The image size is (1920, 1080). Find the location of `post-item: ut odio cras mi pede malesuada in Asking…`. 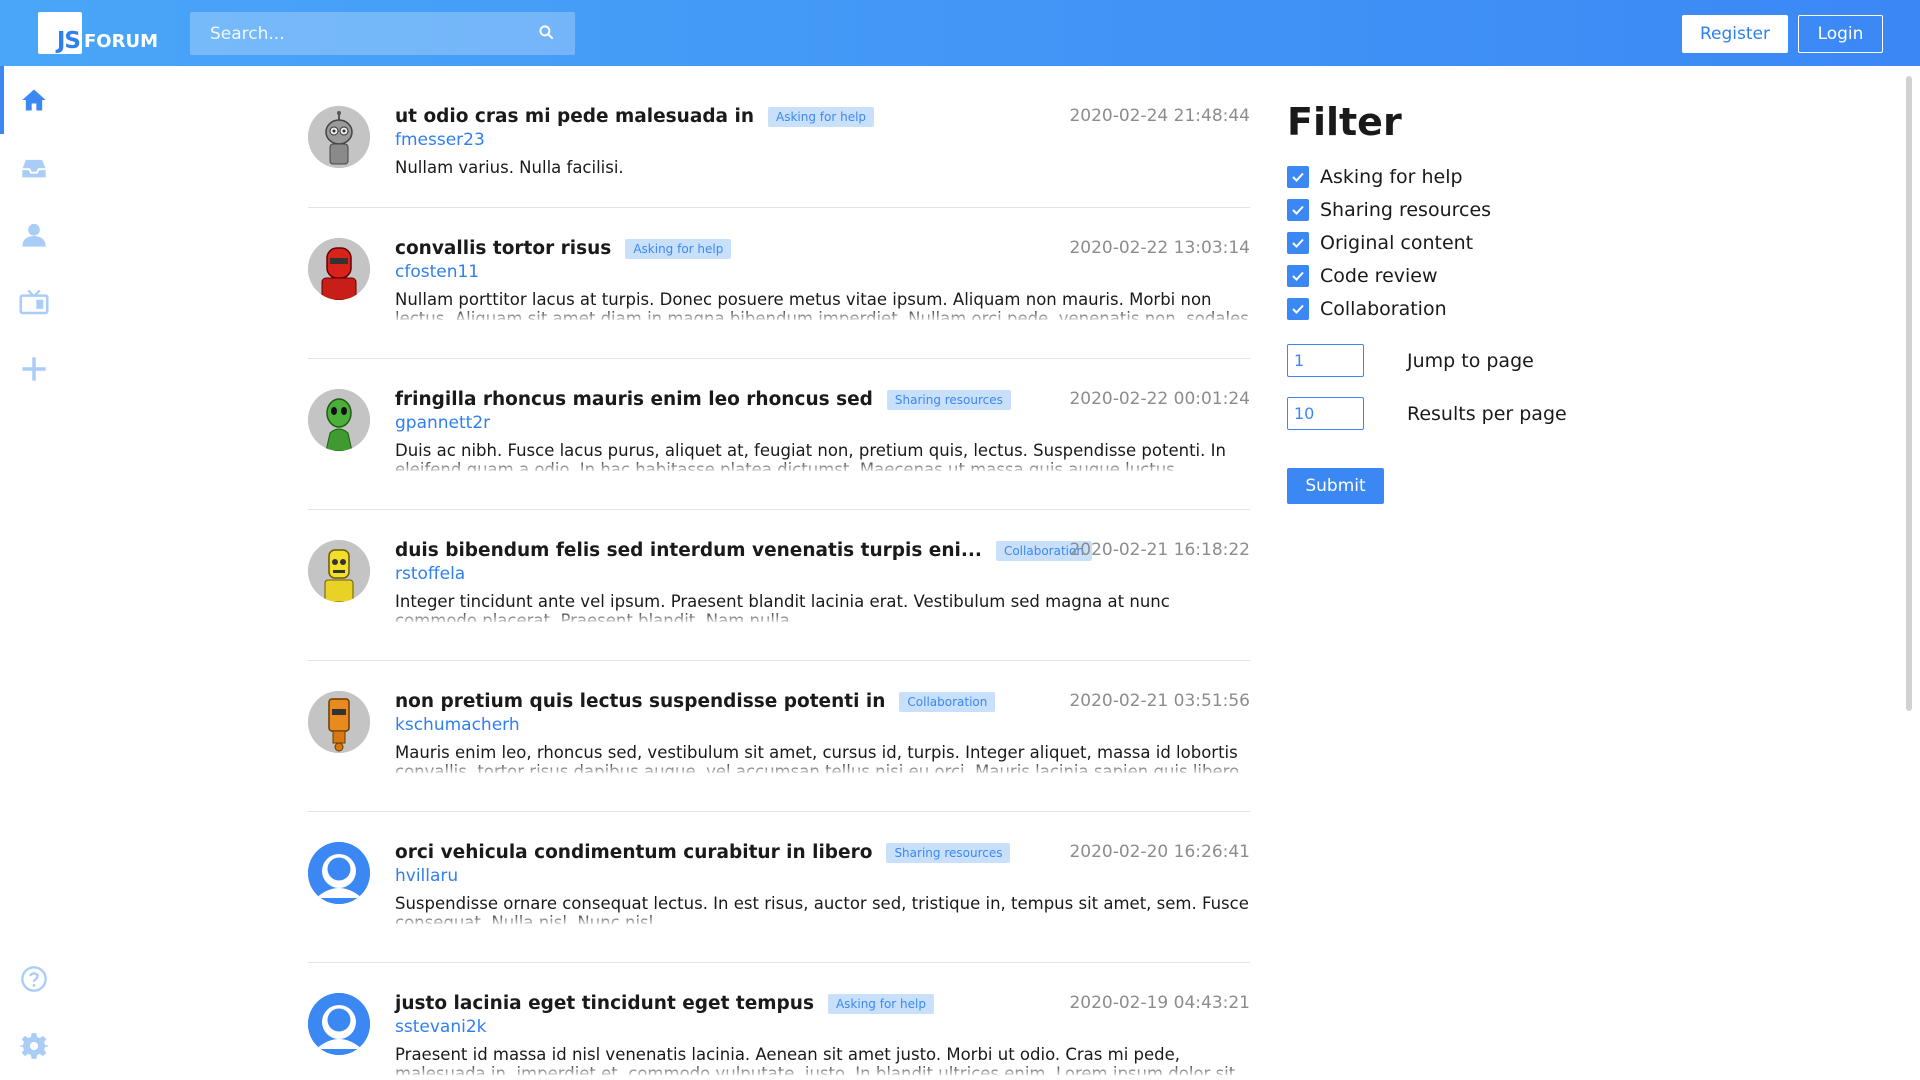

post-item: ut odio cras mi pede malesuada in Asking… is located at coordinates (779, 137).